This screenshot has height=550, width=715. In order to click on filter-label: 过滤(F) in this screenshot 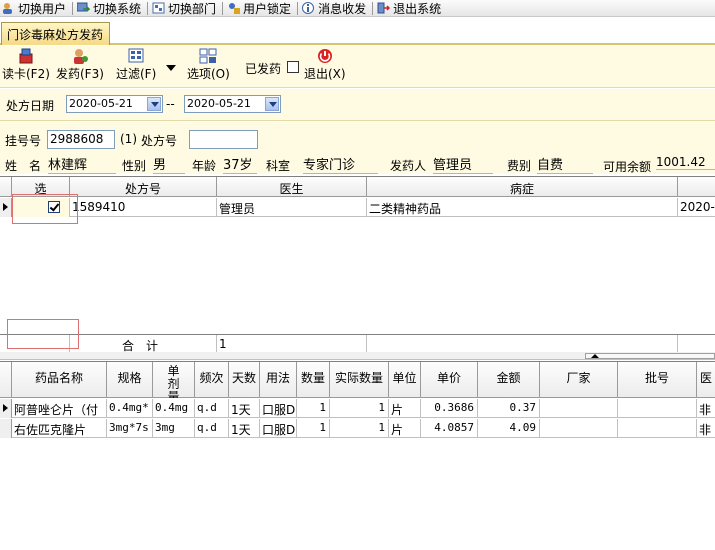, I will do `click(136, 74)`.